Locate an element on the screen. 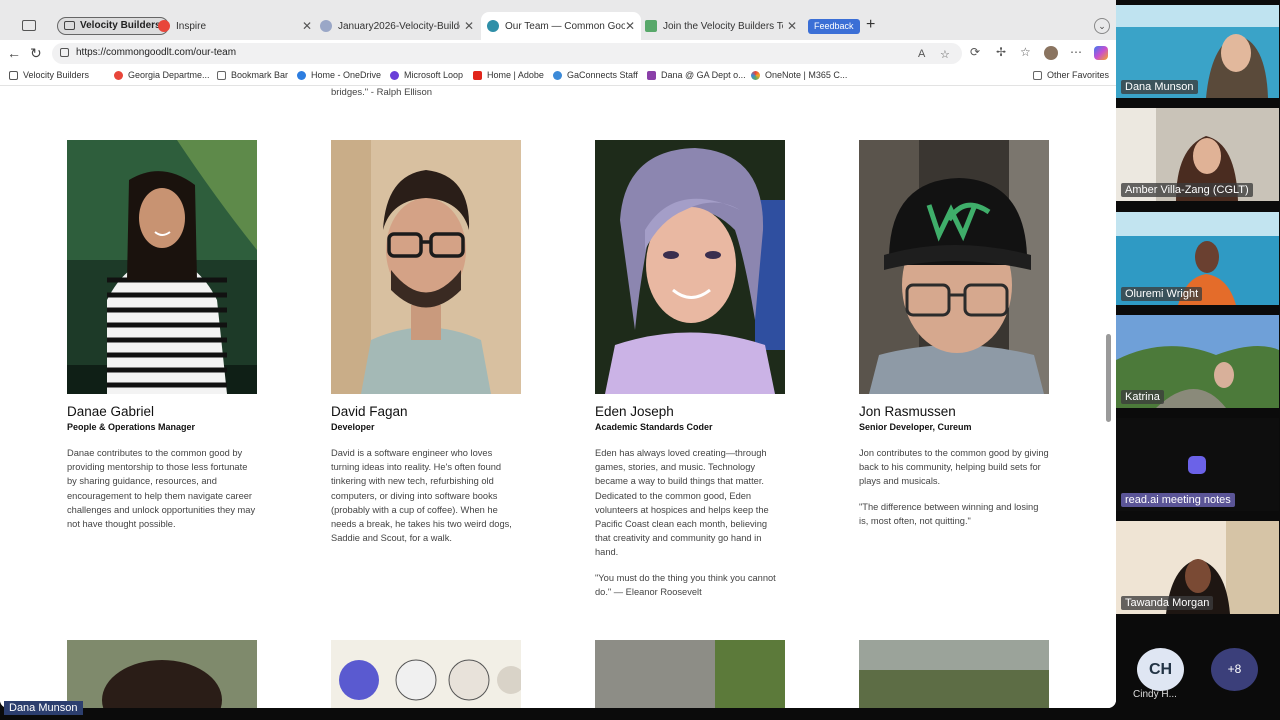 The width and height of the screenshot is (1280, 720). participant-name: read.ai meeting notes is located at coordinates (1178, 500).